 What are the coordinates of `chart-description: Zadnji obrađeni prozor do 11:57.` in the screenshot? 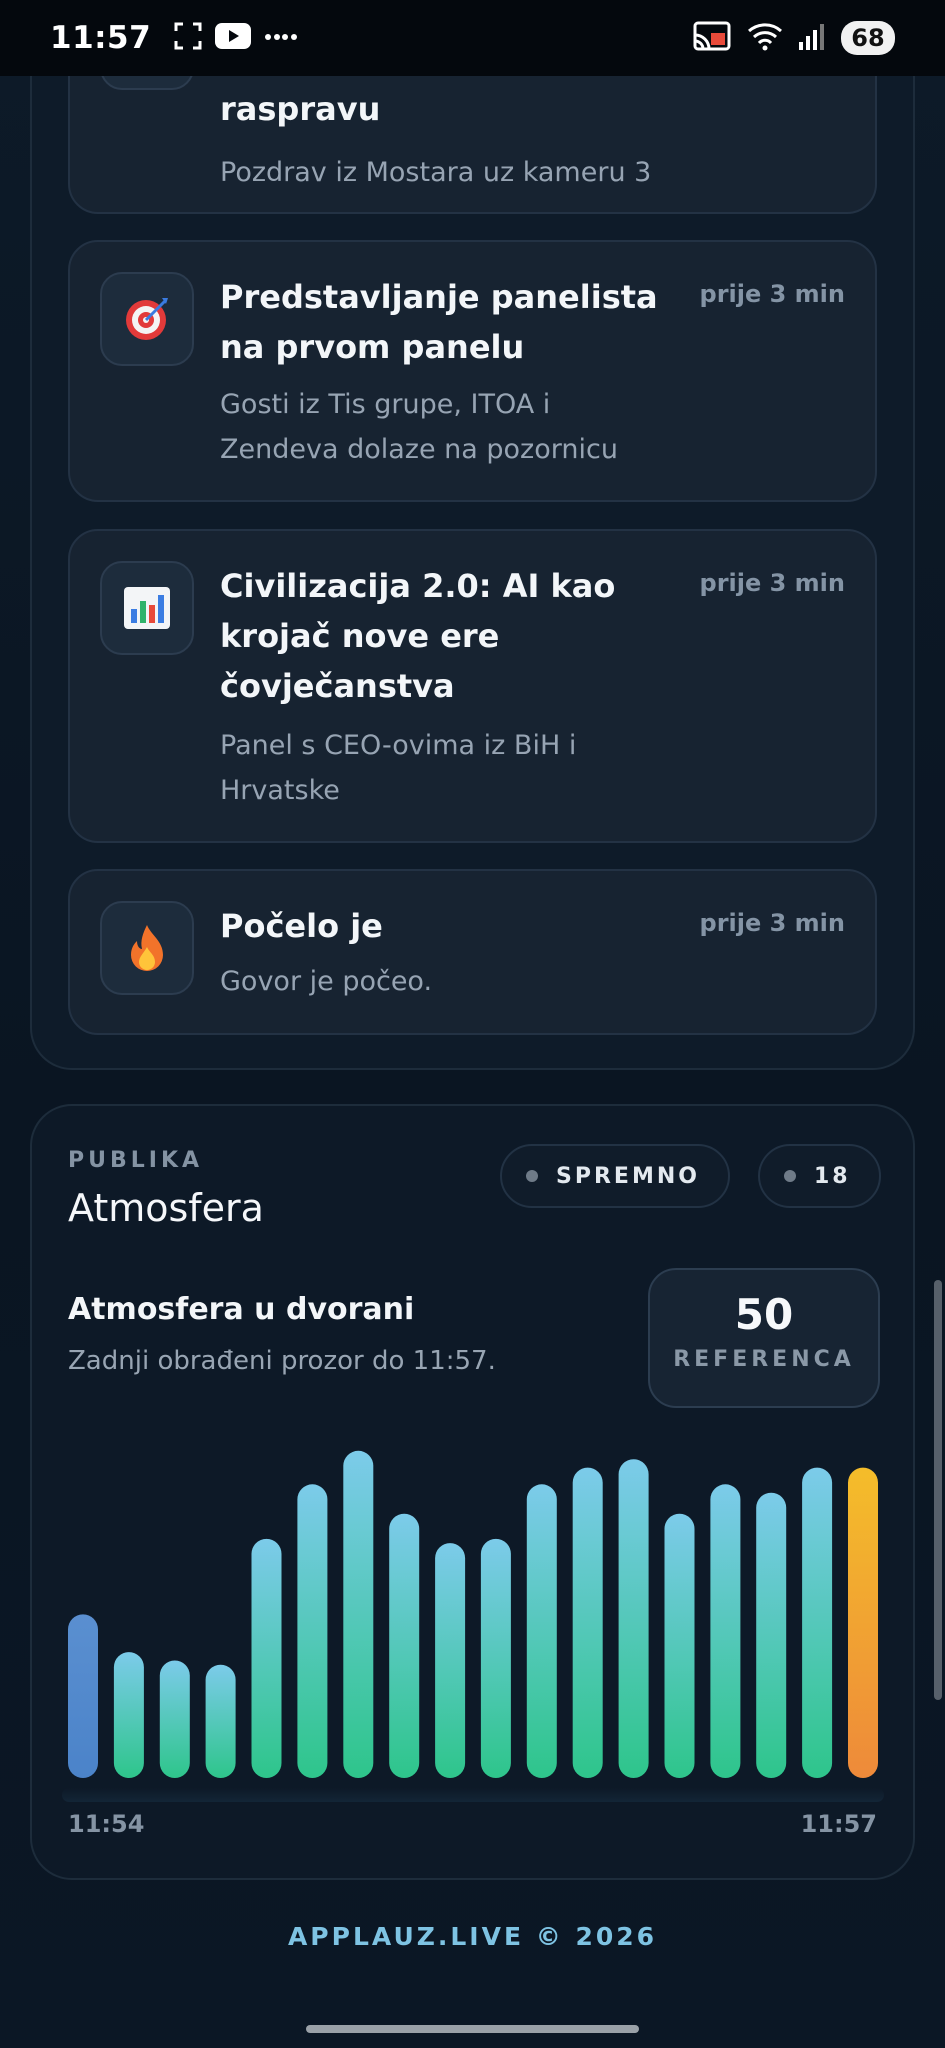 It's located at (282, 1361).